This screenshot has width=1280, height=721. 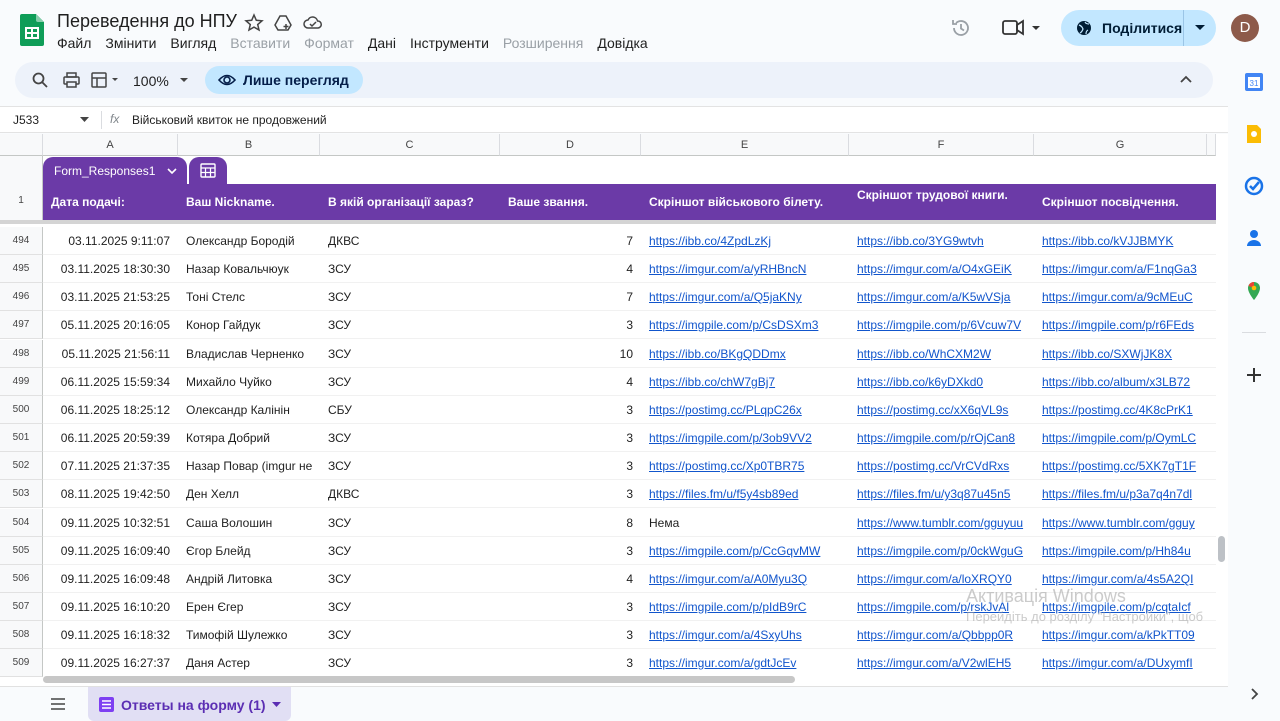 What do you see at coordinates (1124, 466) in the screenshot?
I see `cell-link: https://postimg.cc/5XK7gT1F` at bounding box center [1124, 466].